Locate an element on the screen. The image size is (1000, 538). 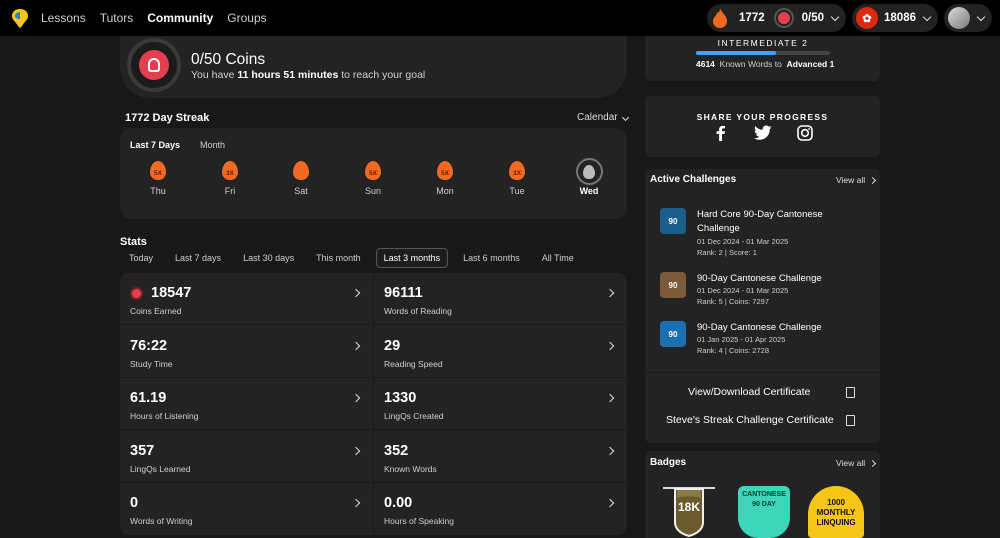
filter-today: Today is located at coordinates (141, 258).